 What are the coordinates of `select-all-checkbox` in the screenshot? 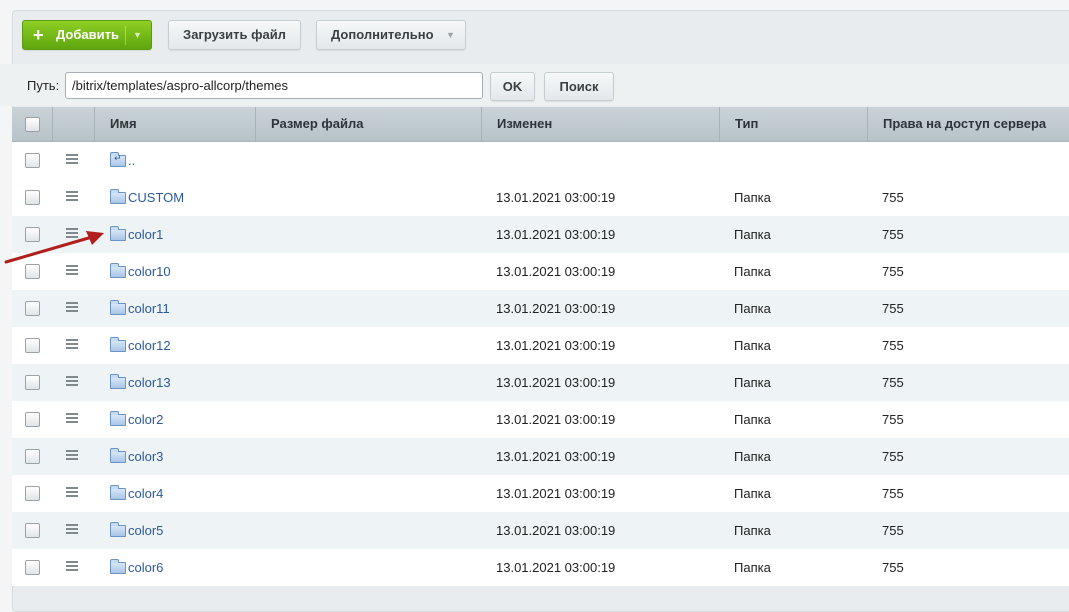 It's located at (32, 124).